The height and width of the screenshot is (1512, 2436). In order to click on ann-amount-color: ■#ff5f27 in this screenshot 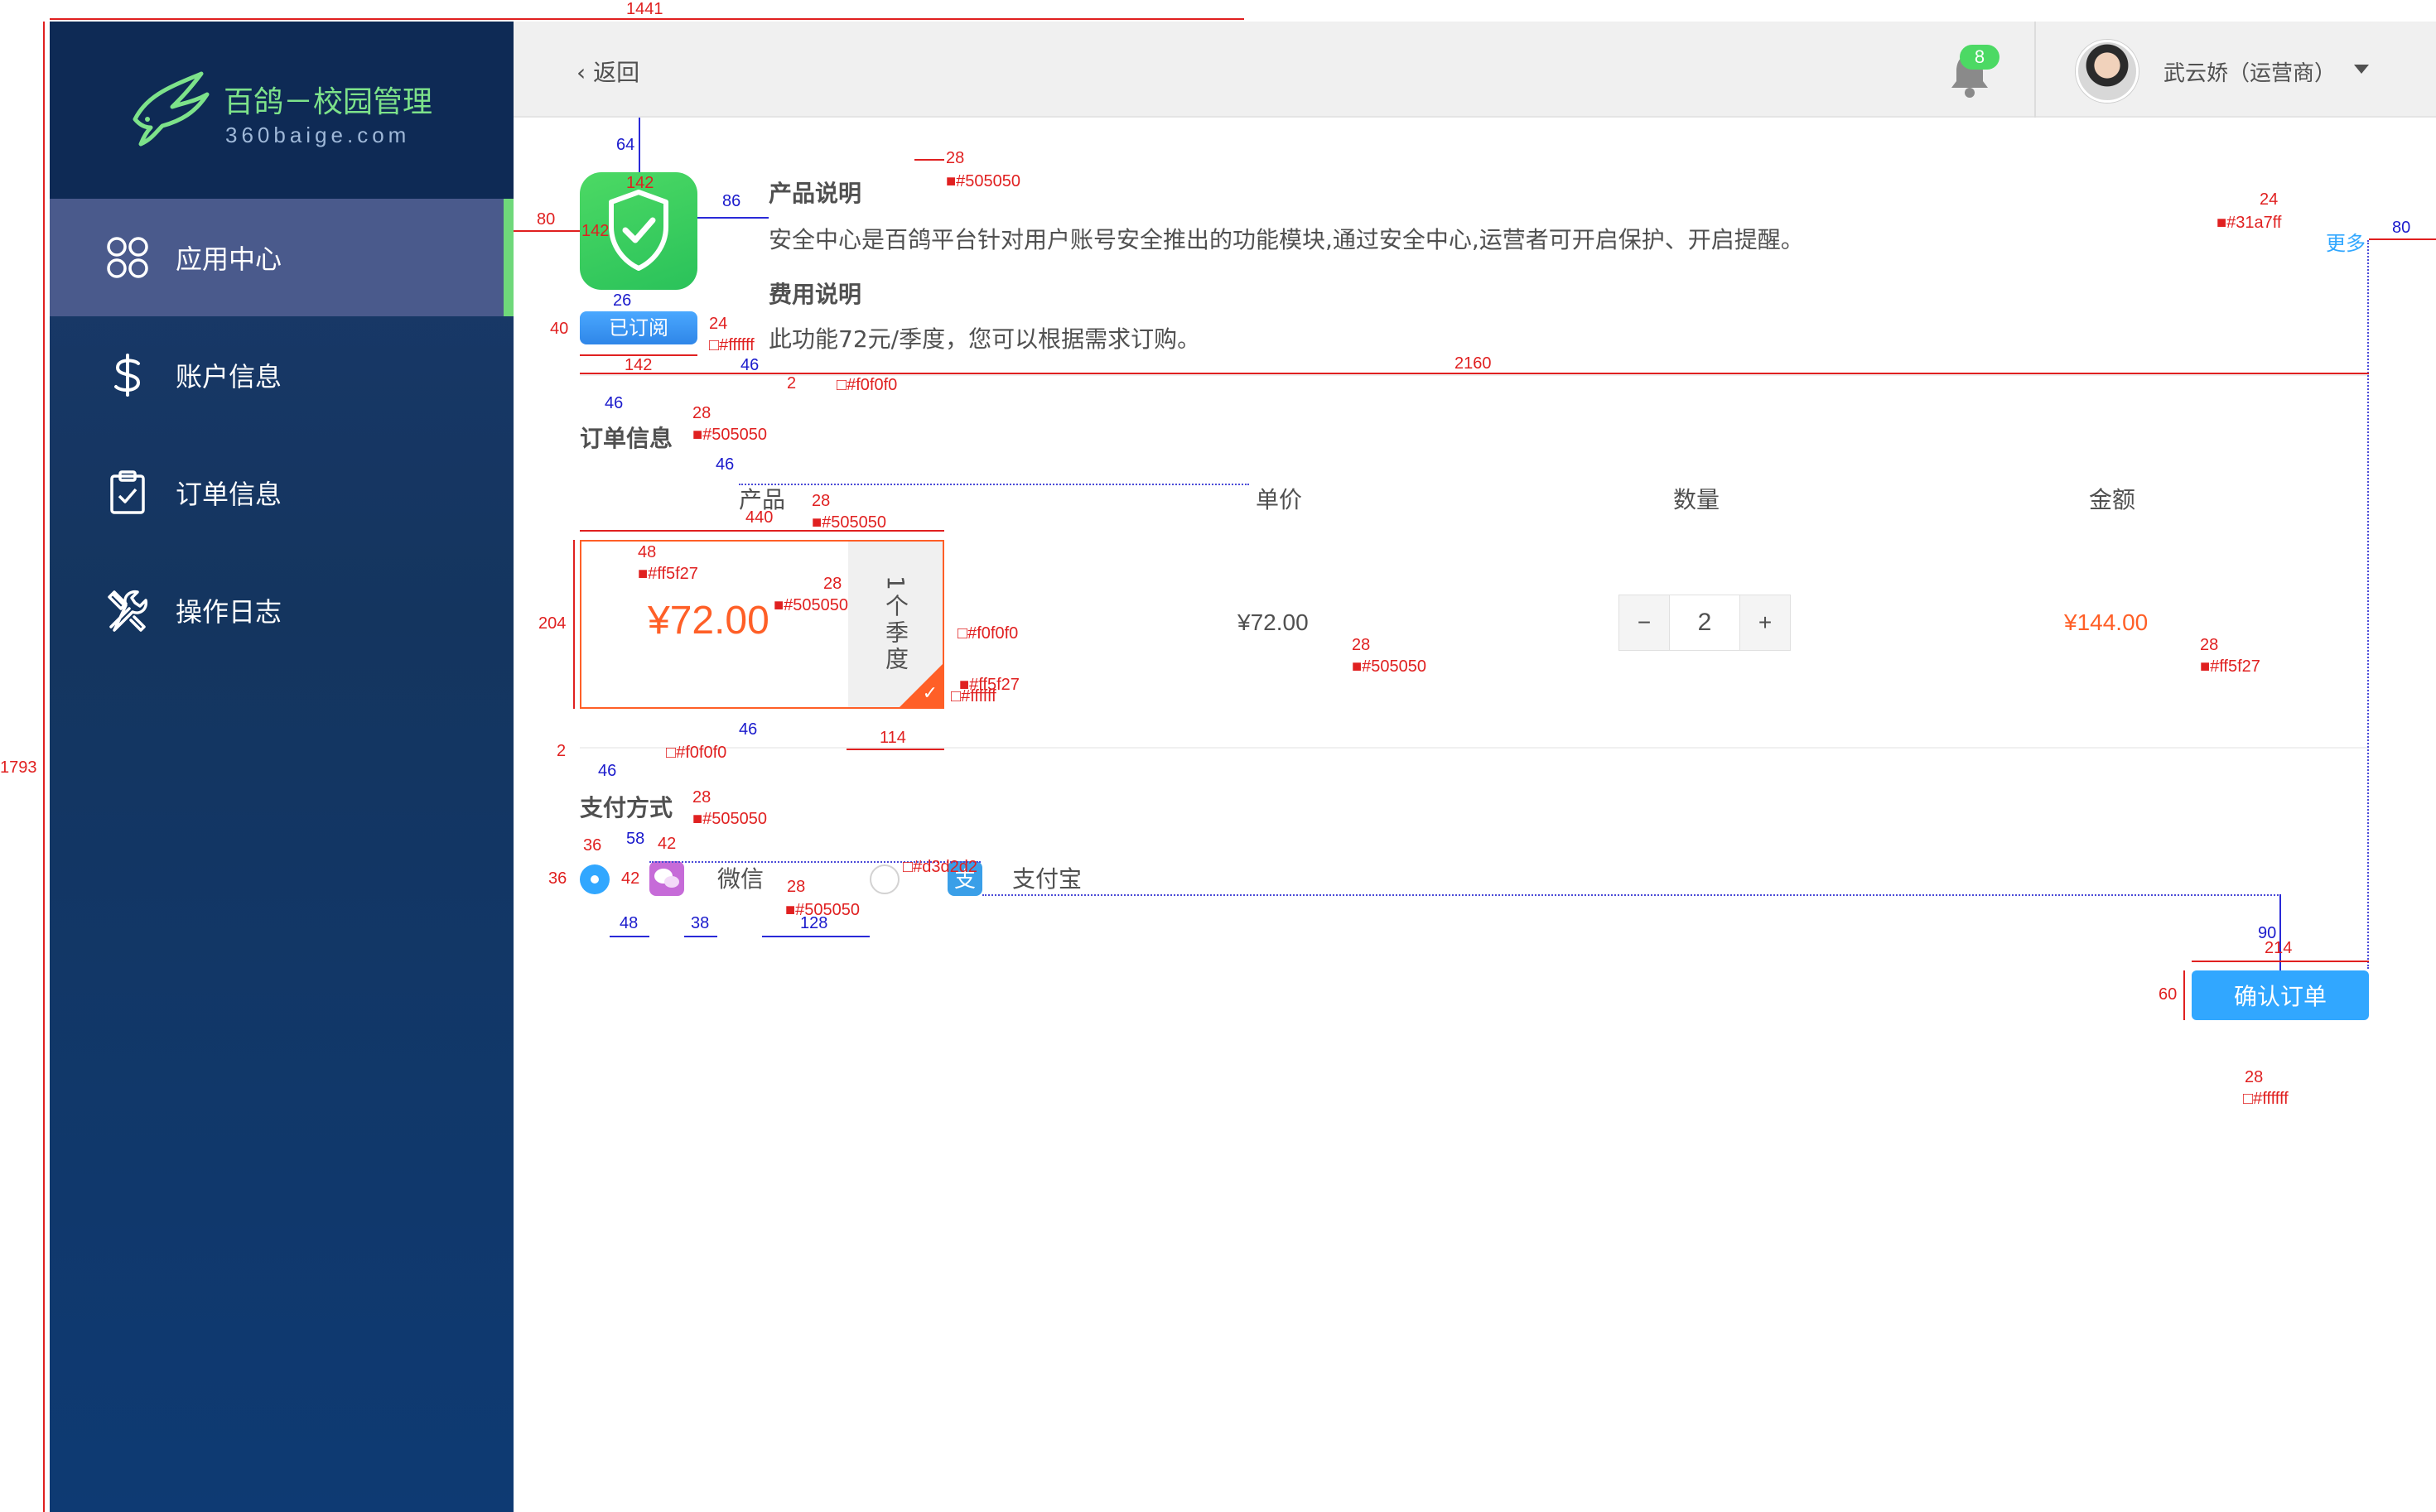, I will do `click(2230, 666)`.